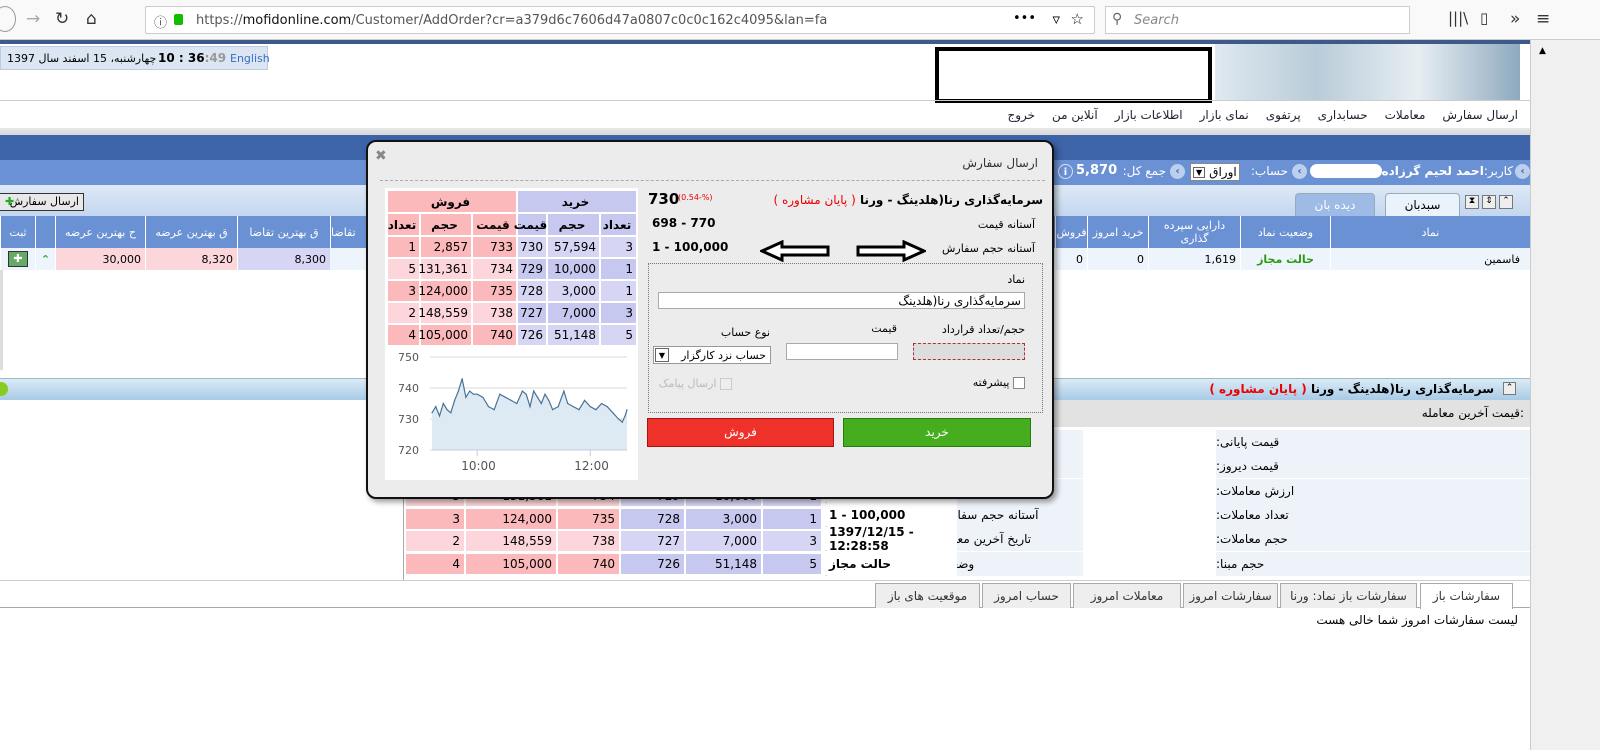 The image size is (1600, 750). What do you see at coordinates (1343, 115) in the screenshot?
I see `menu-accounting: حسابداری` at bounding box center [1343, 115].